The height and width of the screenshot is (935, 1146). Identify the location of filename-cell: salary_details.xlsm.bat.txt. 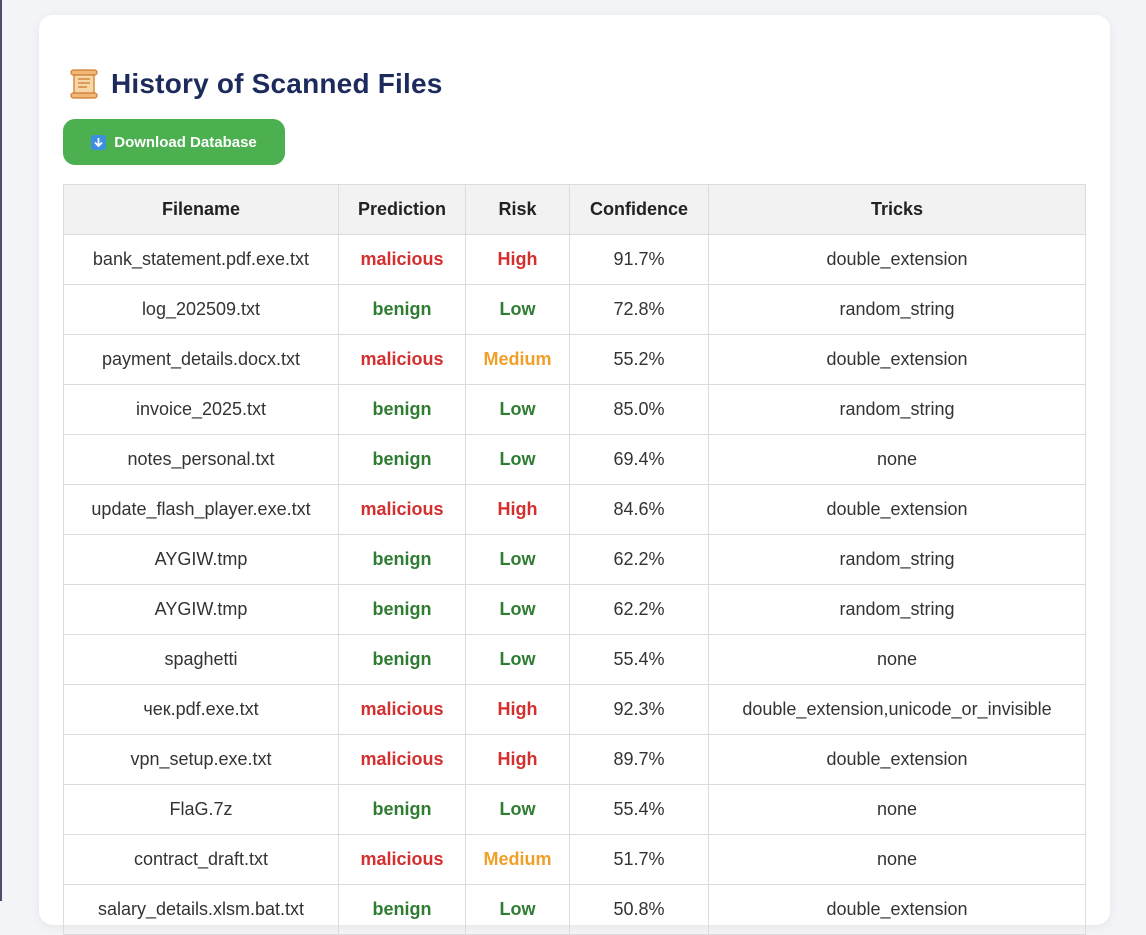
(201, 909).